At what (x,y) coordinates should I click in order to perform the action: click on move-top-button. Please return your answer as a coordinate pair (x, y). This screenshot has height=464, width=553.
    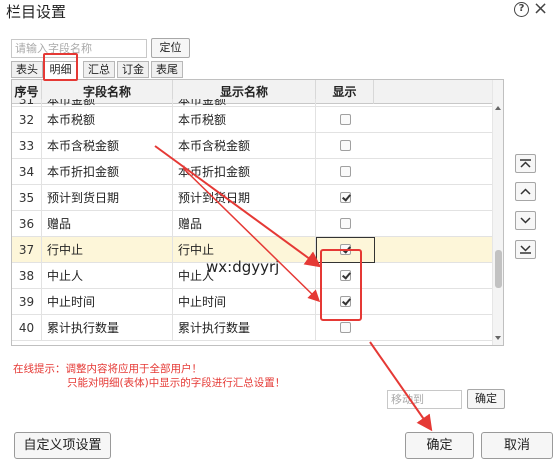
    Looking at the image, I should click on (525, 163).